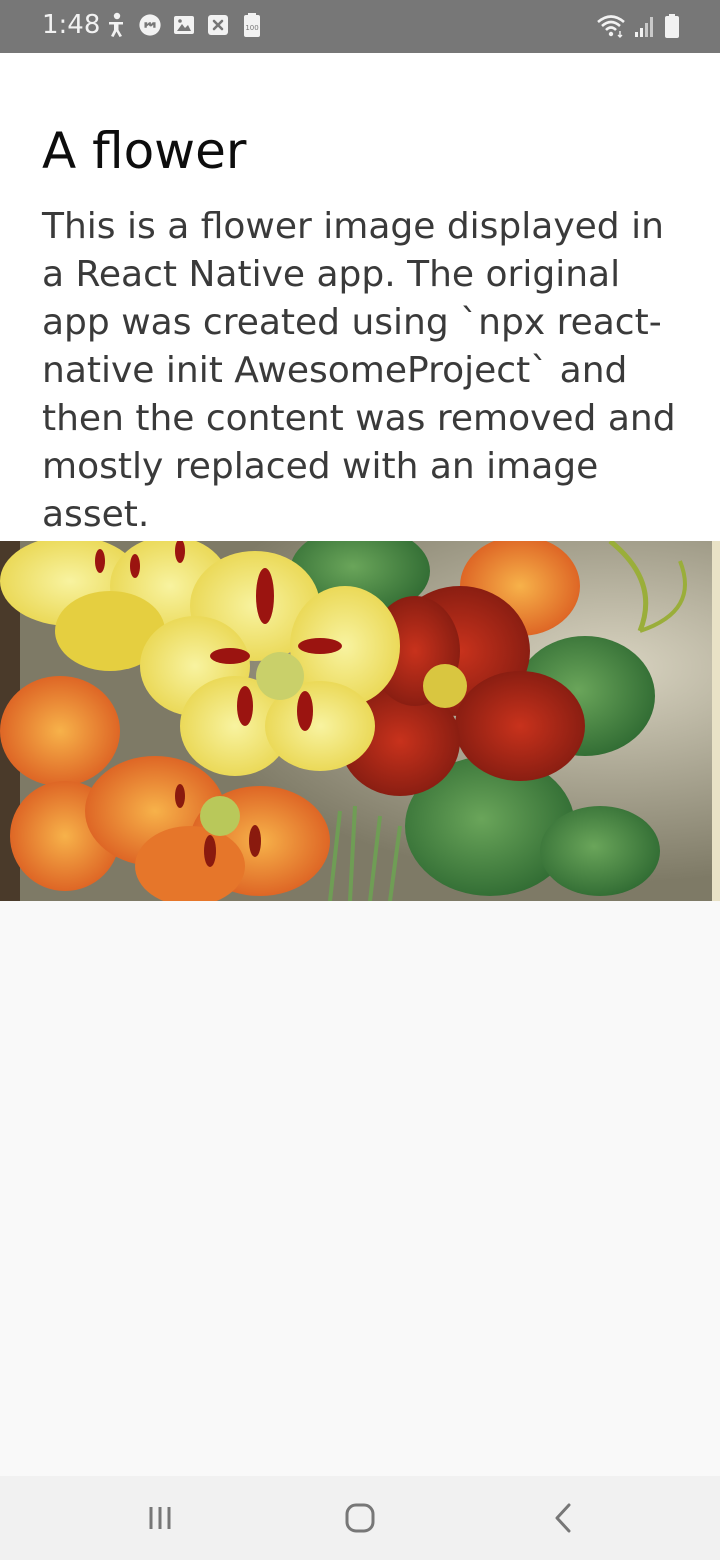 The image size is (720, 1560). I want to click on recent-apps-icon, so click(160, 1518).